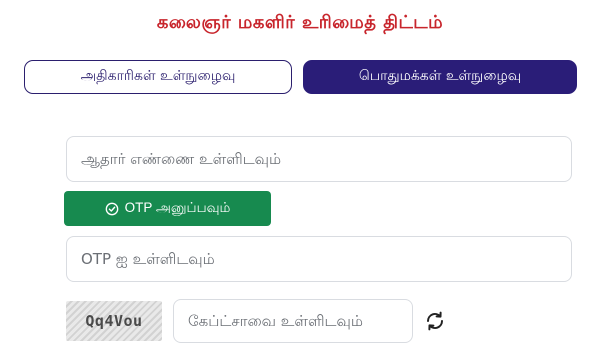  What do you see at coordinates (293, 321) in the screenshot?
I see `captcha-input` at bounding box center [293, 321].